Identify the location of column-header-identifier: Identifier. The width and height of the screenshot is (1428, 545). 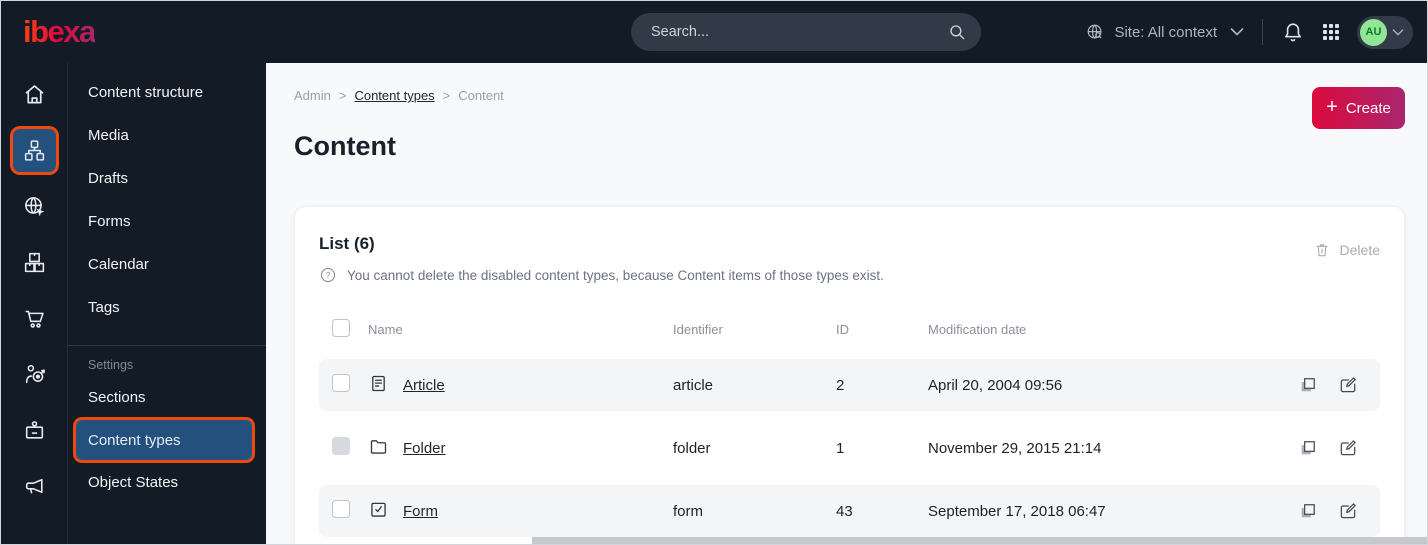
(698, 329).